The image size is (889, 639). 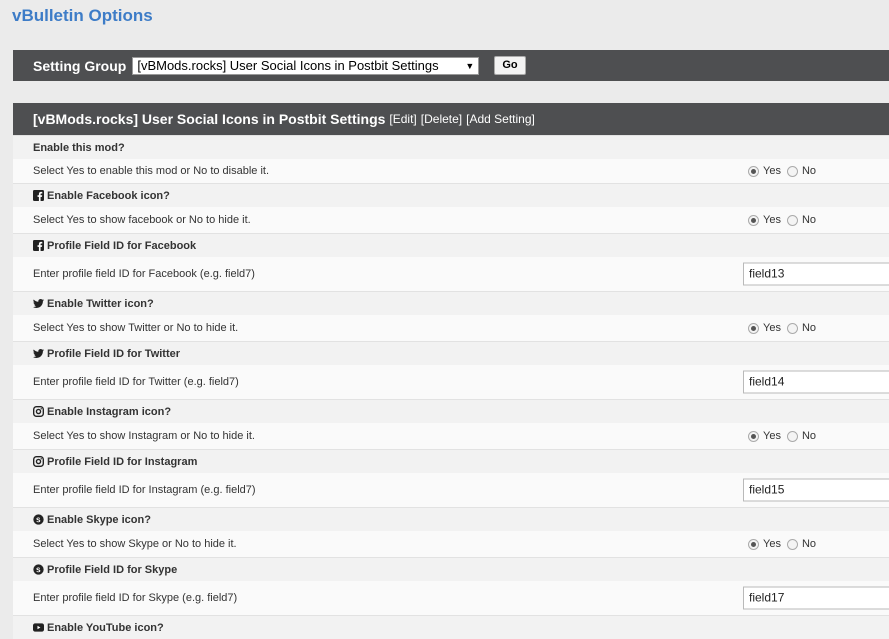 What do you see at coordinates (451, 245) in the screenshot?
I see `setting-title: Profile Field ID for Facebook` at bounding box center [451, 245].